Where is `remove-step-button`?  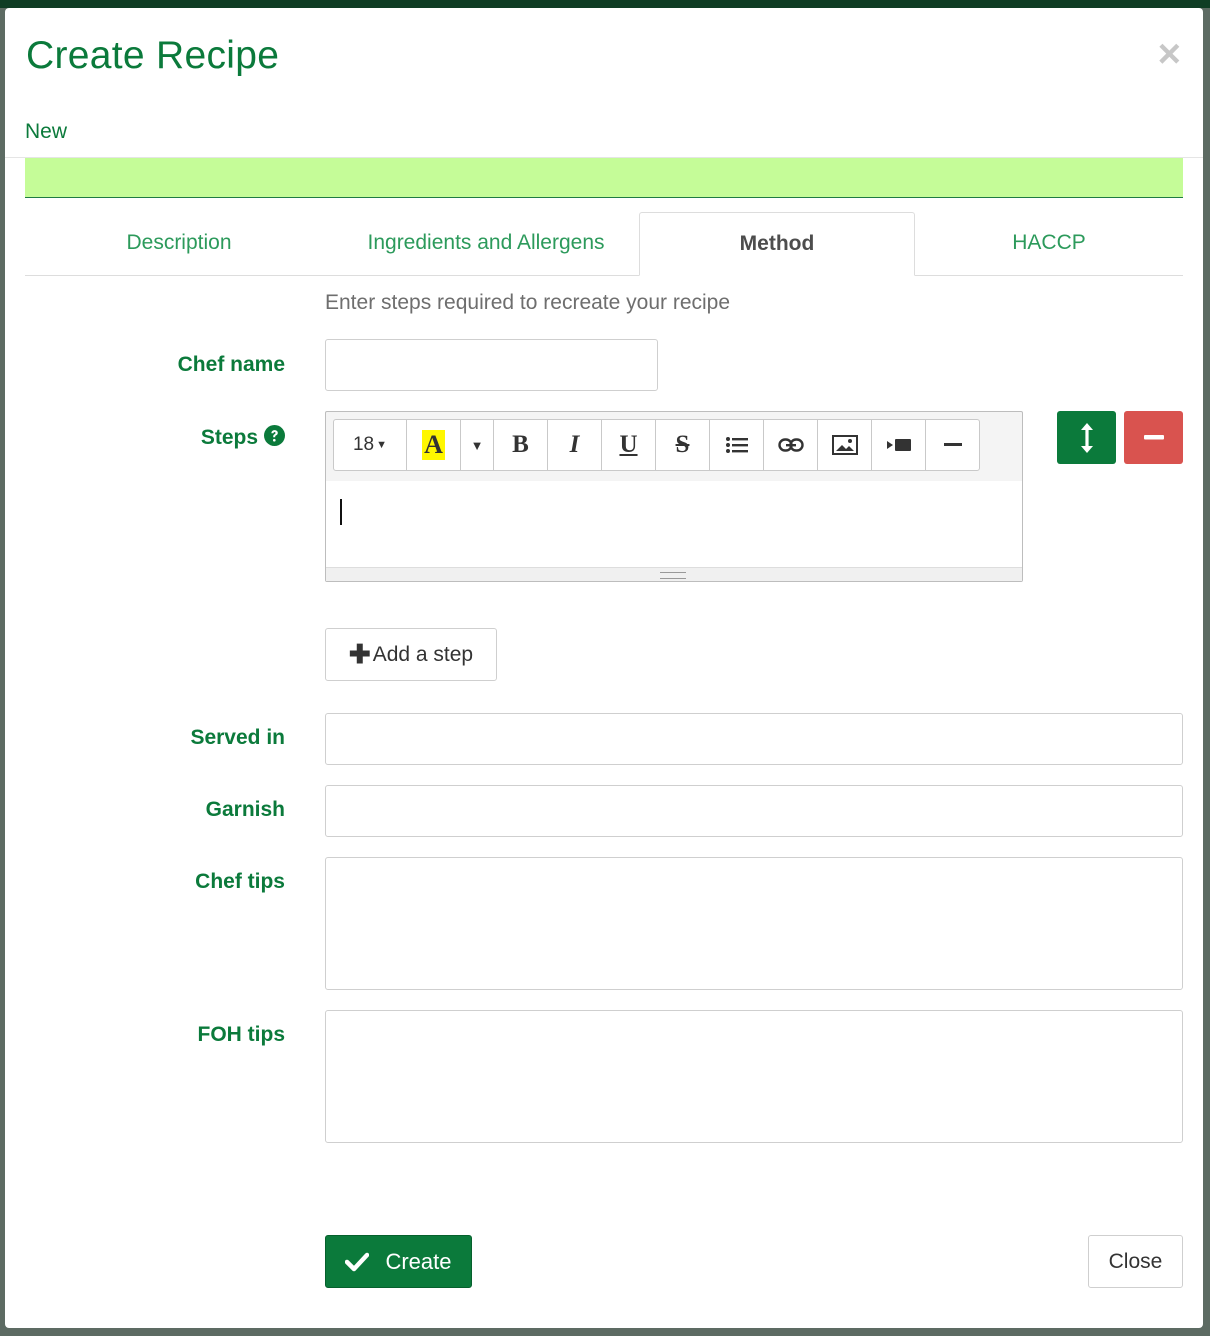 remove-step-button is located at coordinates (1153, 437).